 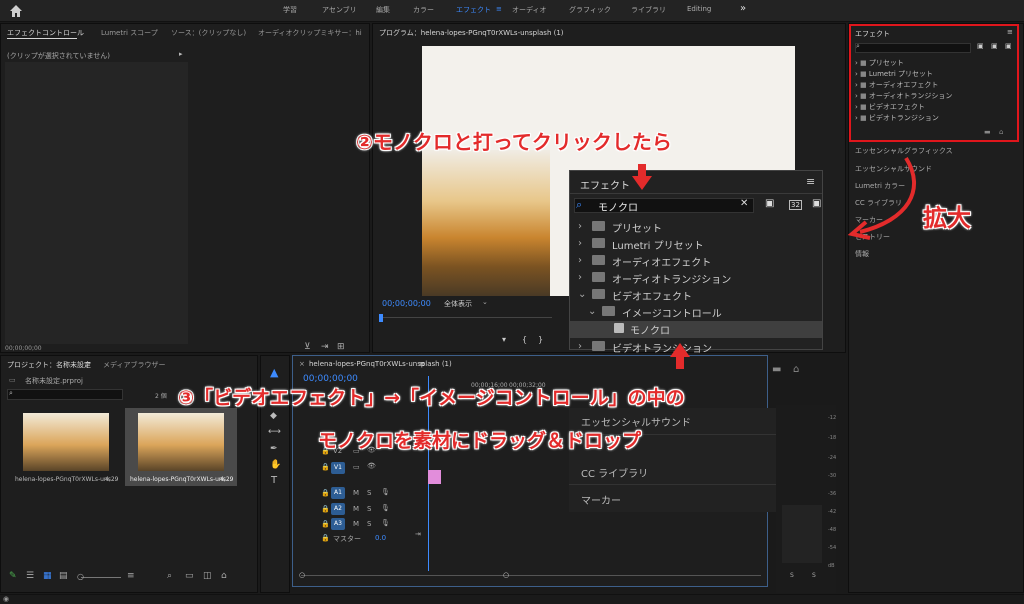 I want to click on freeform-view-icon: ▤, so click(x=63, y=576).